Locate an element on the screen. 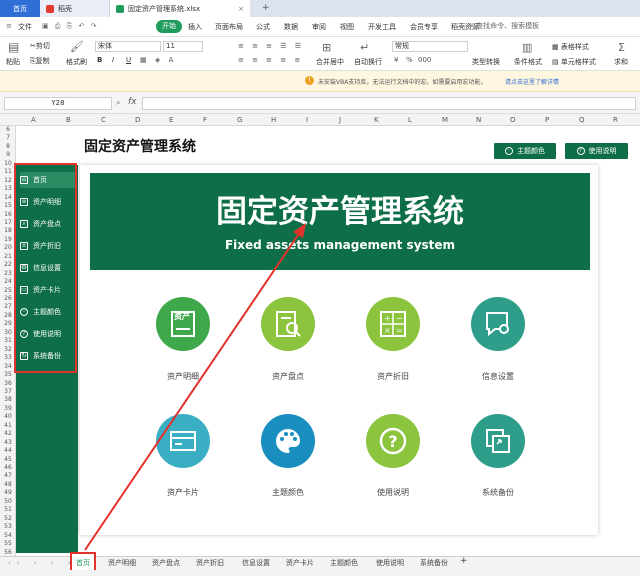  sheet-tab-theme: 主题颜色 is located at coordinates (344, 563).